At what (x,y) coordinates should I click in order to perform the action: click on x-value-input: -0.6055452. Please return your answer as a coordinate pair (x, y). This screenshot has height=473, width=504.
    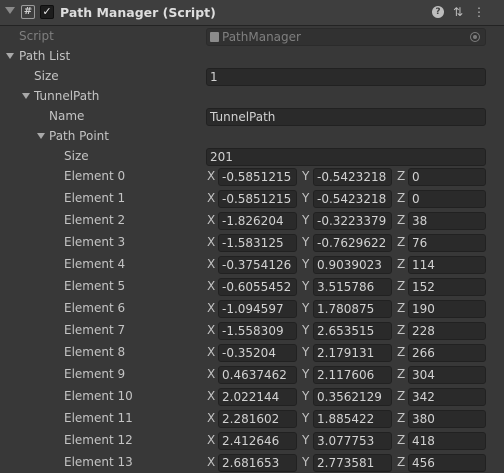
    Looking at the image, I should click on (257, 287).